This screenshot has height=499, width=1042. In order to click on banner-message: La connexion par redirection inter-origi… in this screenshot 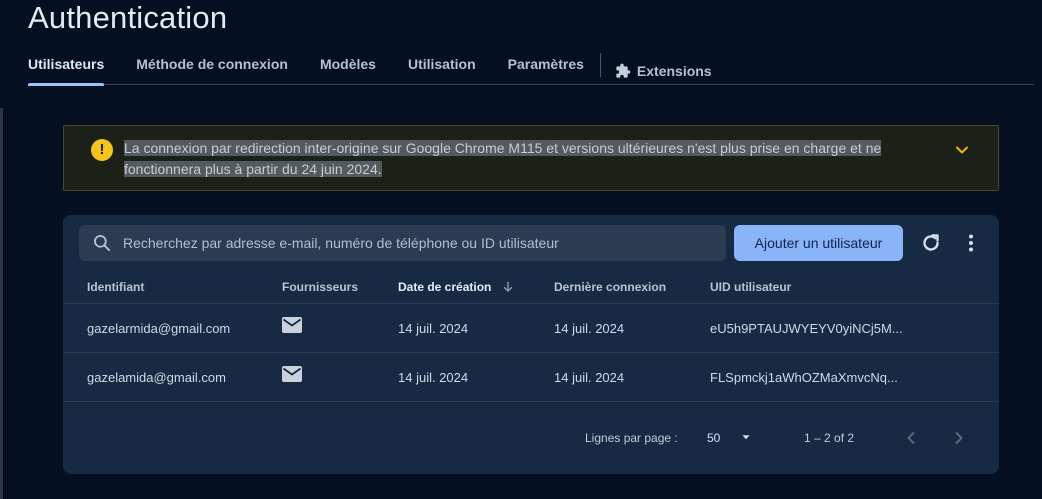, I will do `click(519, 159)`.